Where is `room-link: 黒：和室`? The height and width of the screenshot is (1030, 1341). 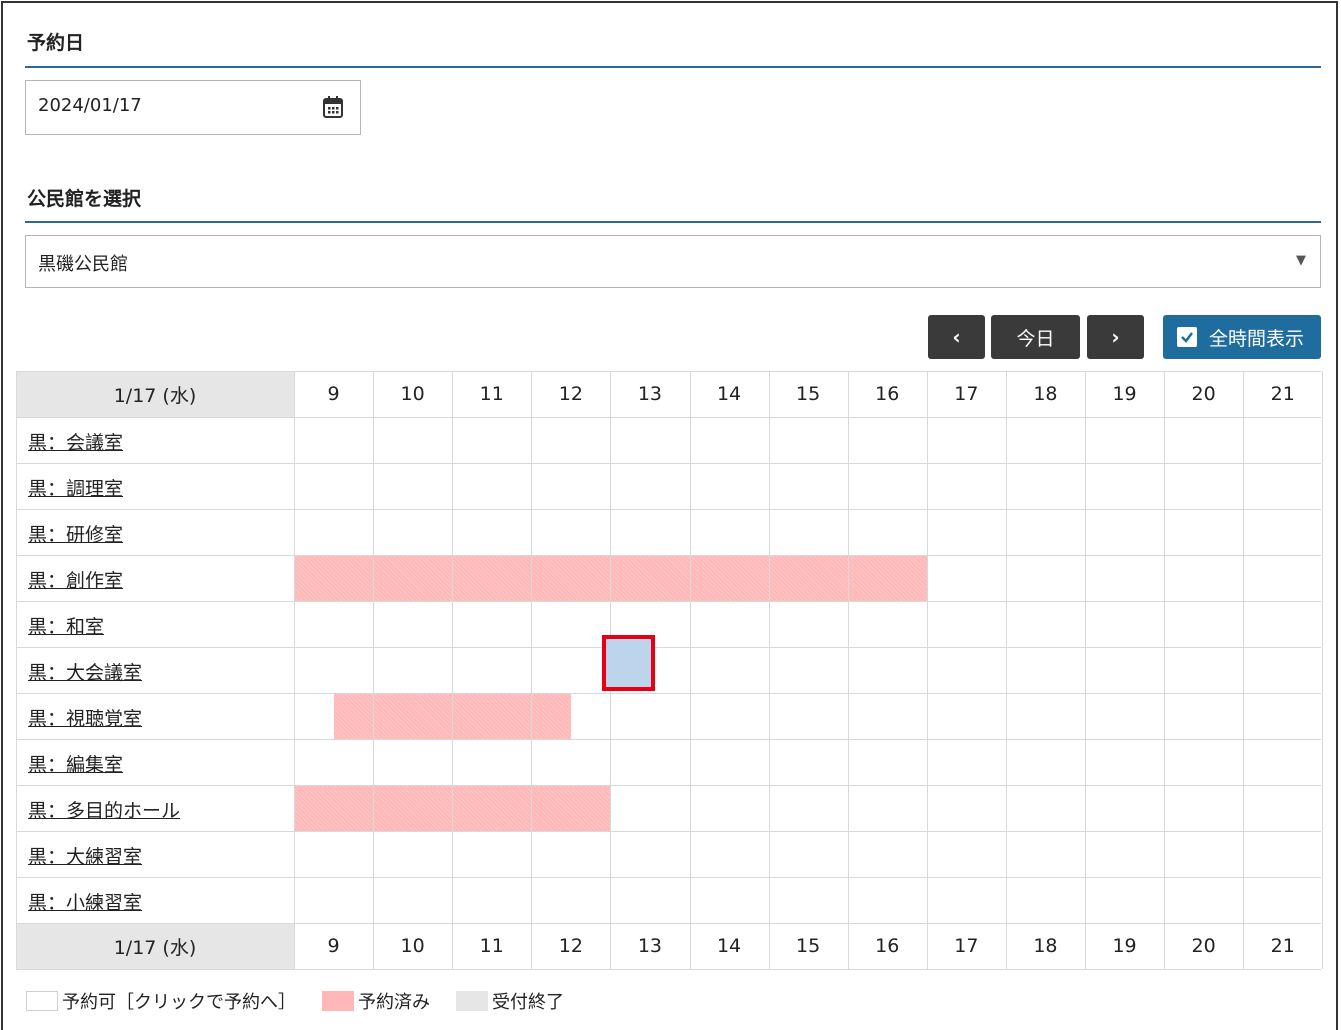 room-link: 黒：和室 is located at coordinates (66, 625).